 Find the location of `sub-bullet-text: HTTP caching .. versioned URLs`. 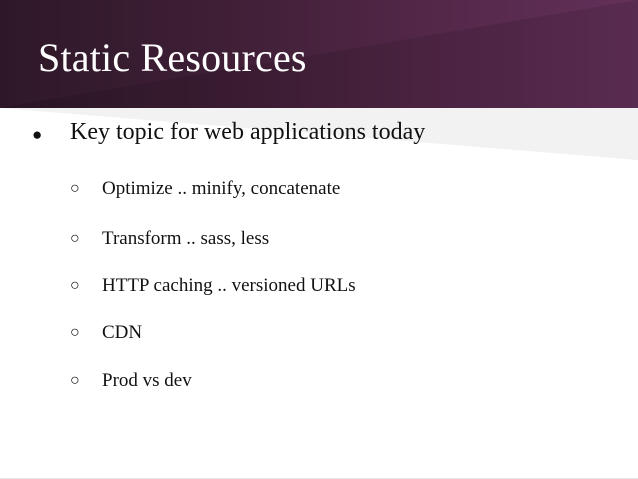

sub-bullet-text: HTTP caching .. versioned URLs is located at coordinates (229, 285).